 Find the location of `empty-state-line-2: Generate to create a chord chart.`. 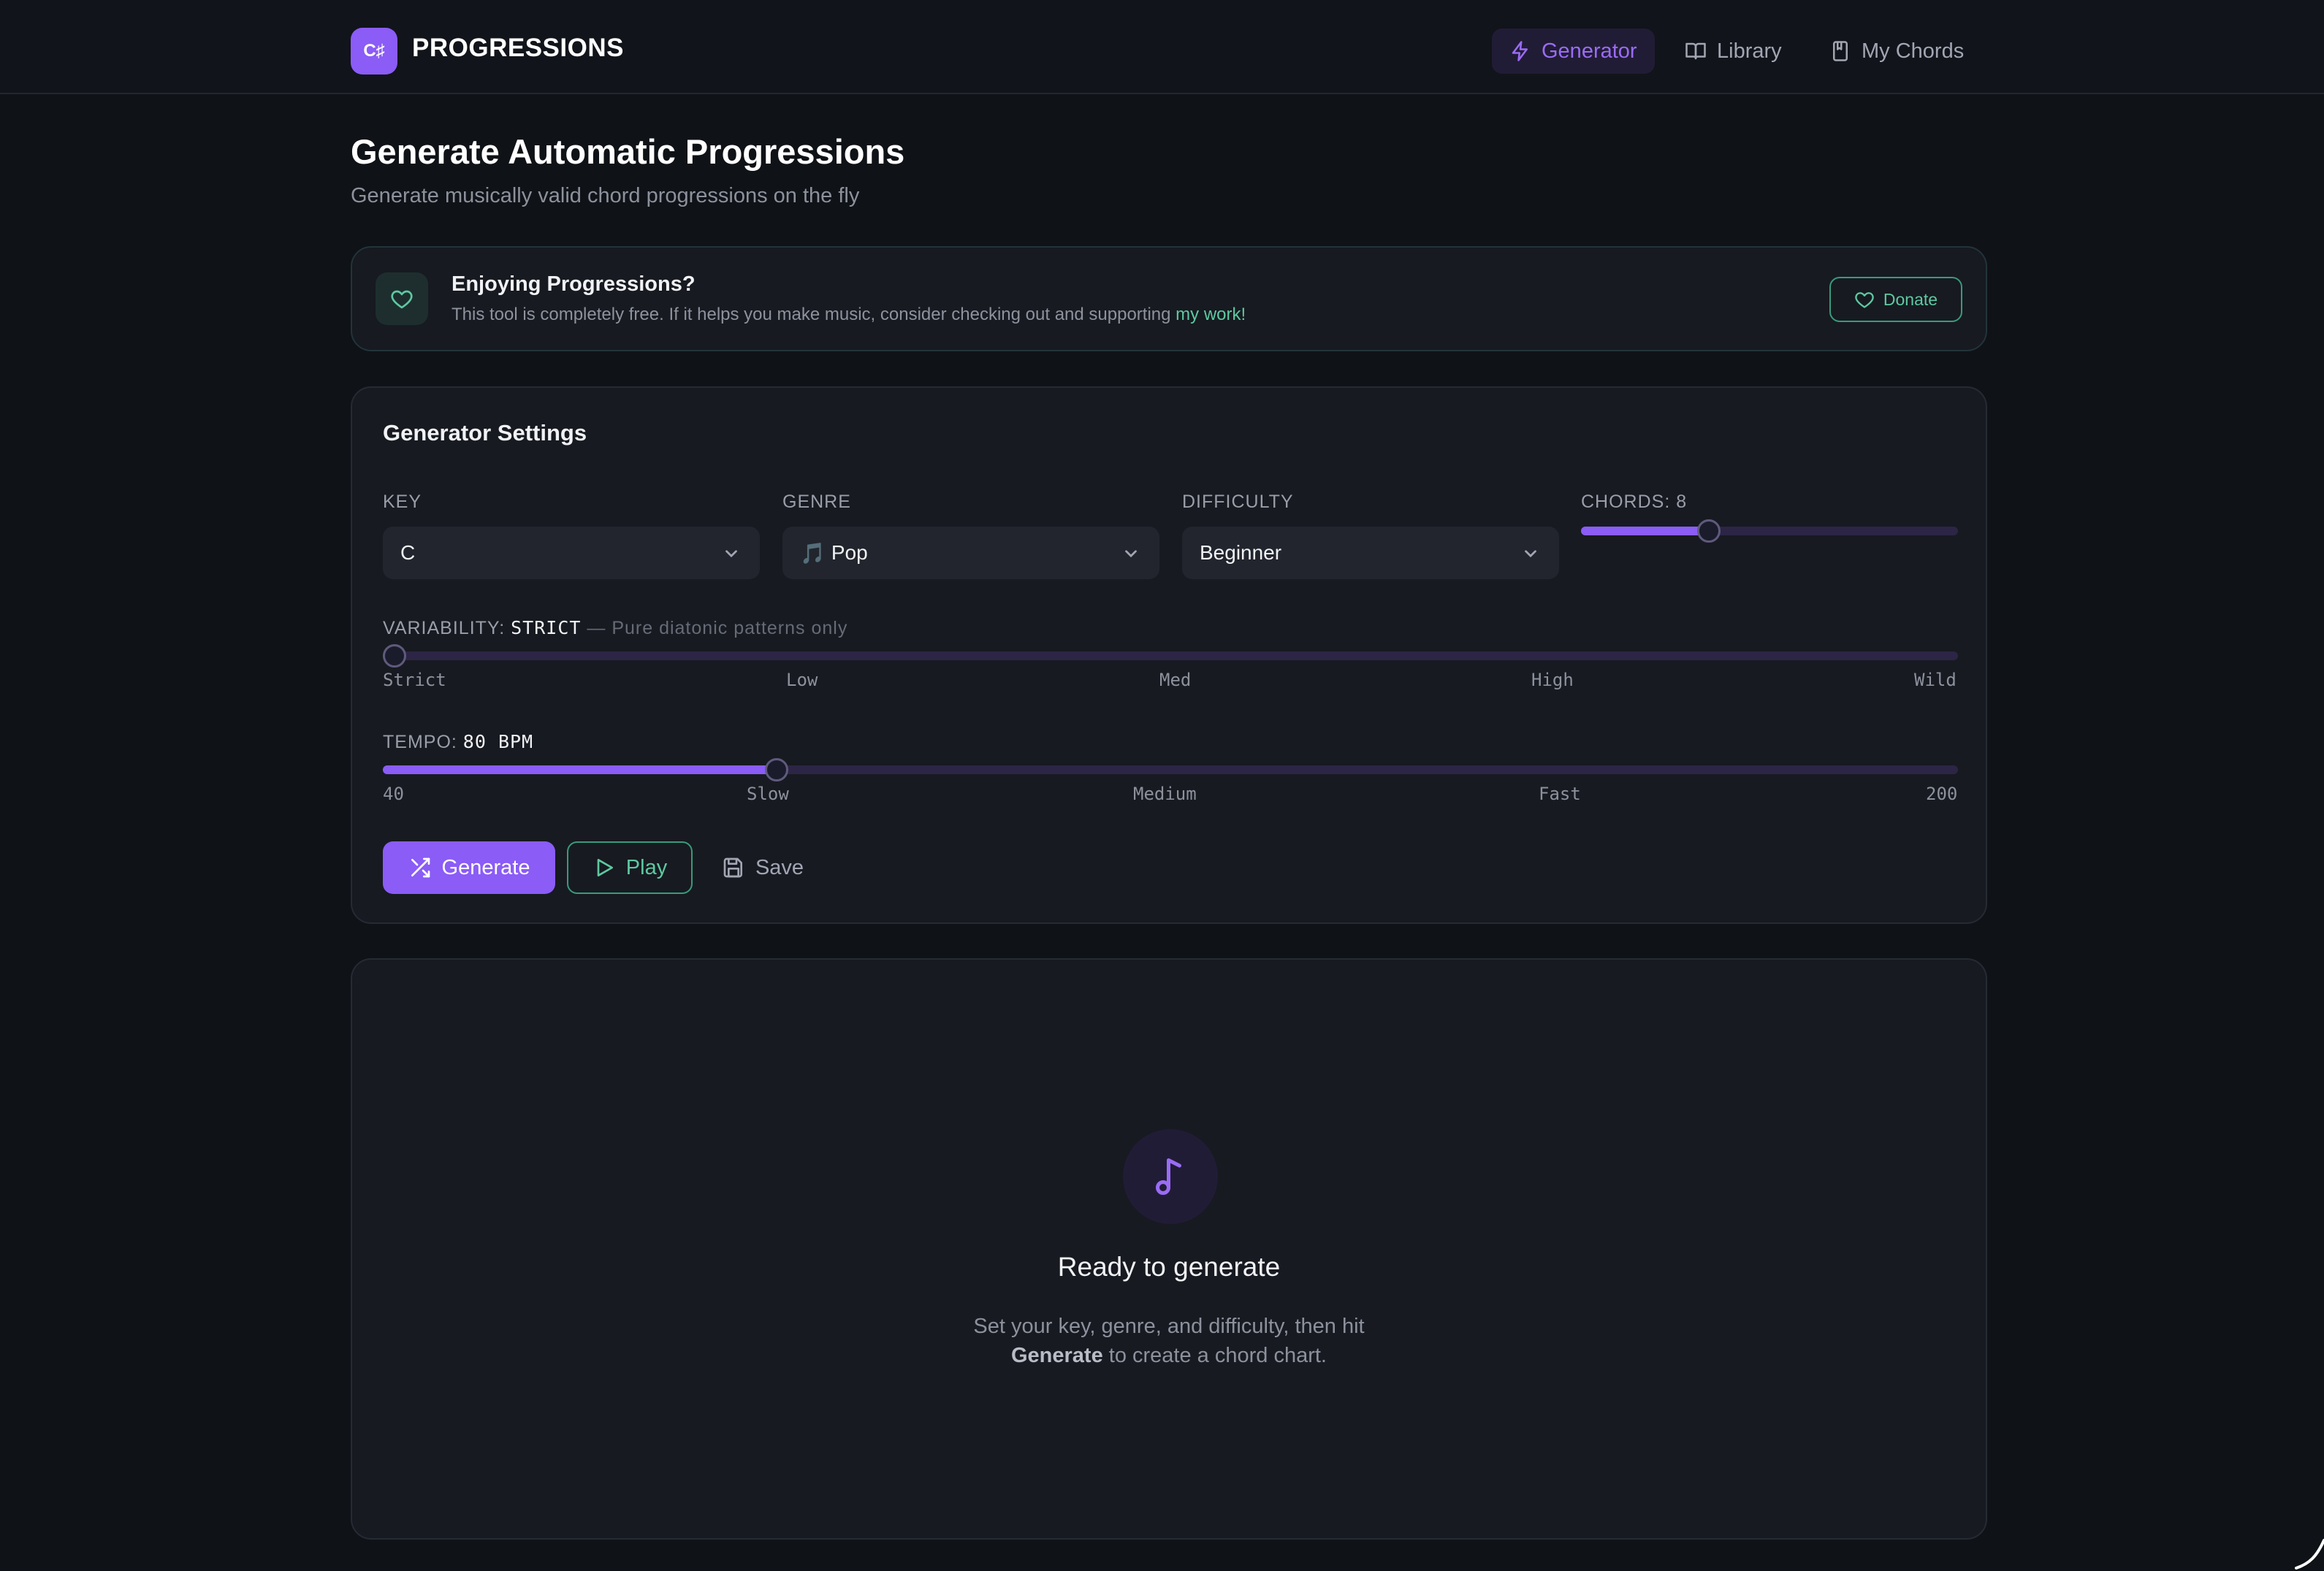

empty-state-line-2: Generate to create a chord chart. is located at coordinates (1169, 1355).